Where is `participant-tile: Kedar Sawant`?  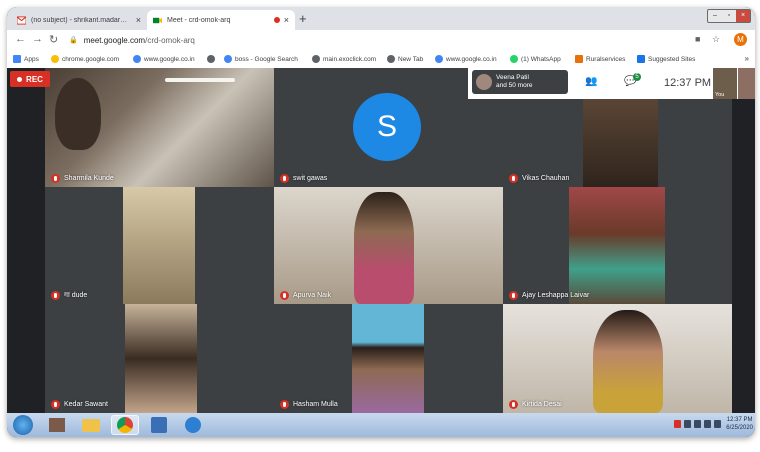
participant-tile: Kedar Sawant is located at coordinates (159, 358).